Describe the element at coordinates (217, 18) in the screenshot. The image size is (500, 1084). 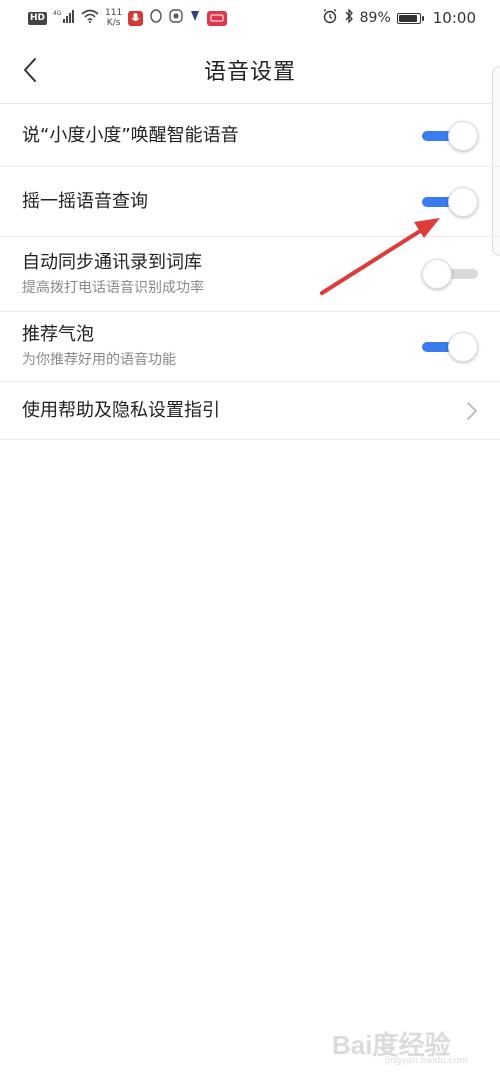
I see `shopping-app-icon` at that location.